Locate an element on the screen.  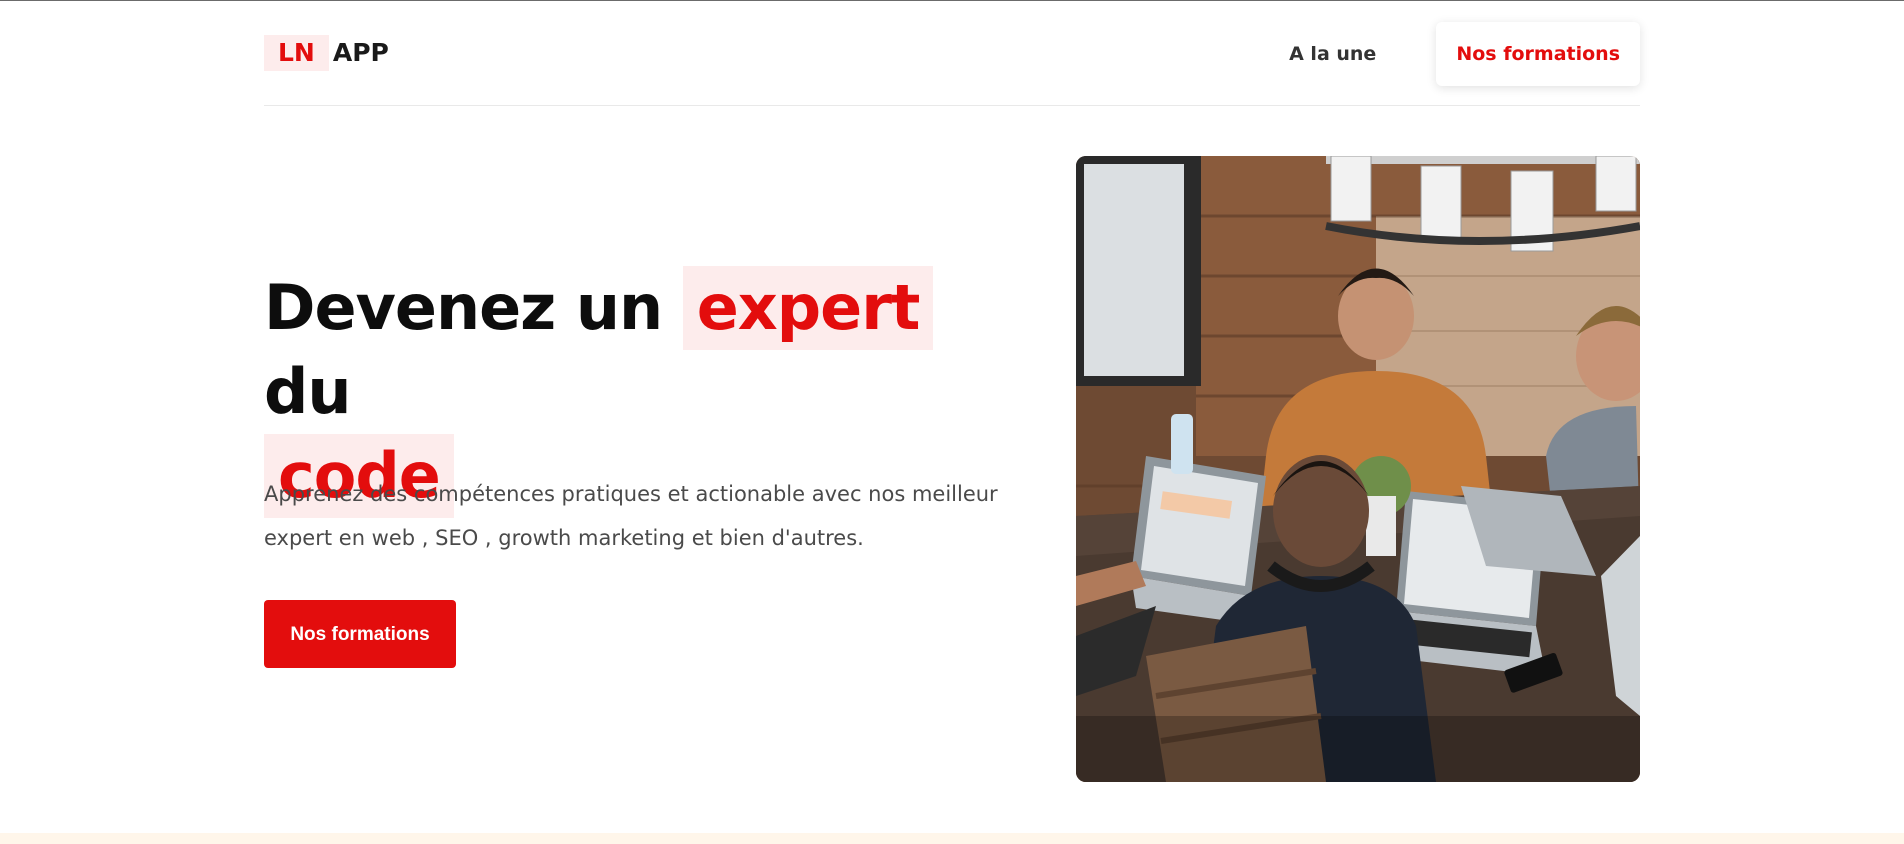
site-header: LN APP A la une Nos formations is located at coordinates (952, 53).